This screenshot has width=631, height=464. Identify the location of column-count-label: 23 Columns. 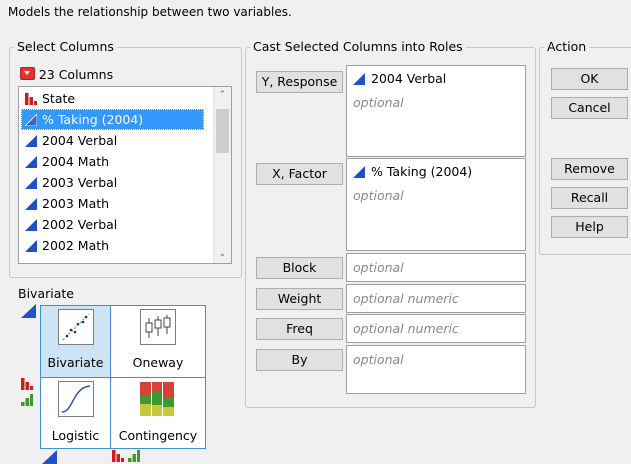
(76, 74).